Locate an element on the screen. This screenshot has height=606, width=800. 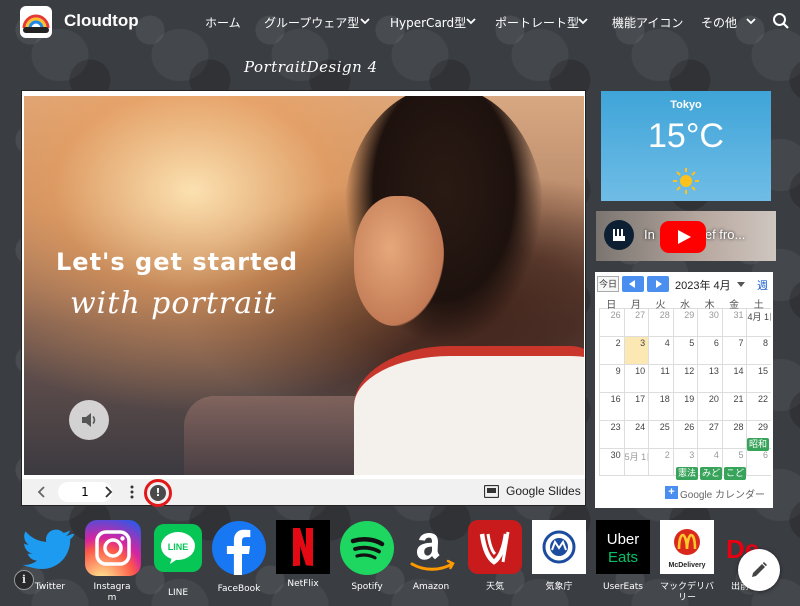
report-issue-icon: ! is located at coordinates (158, 493).